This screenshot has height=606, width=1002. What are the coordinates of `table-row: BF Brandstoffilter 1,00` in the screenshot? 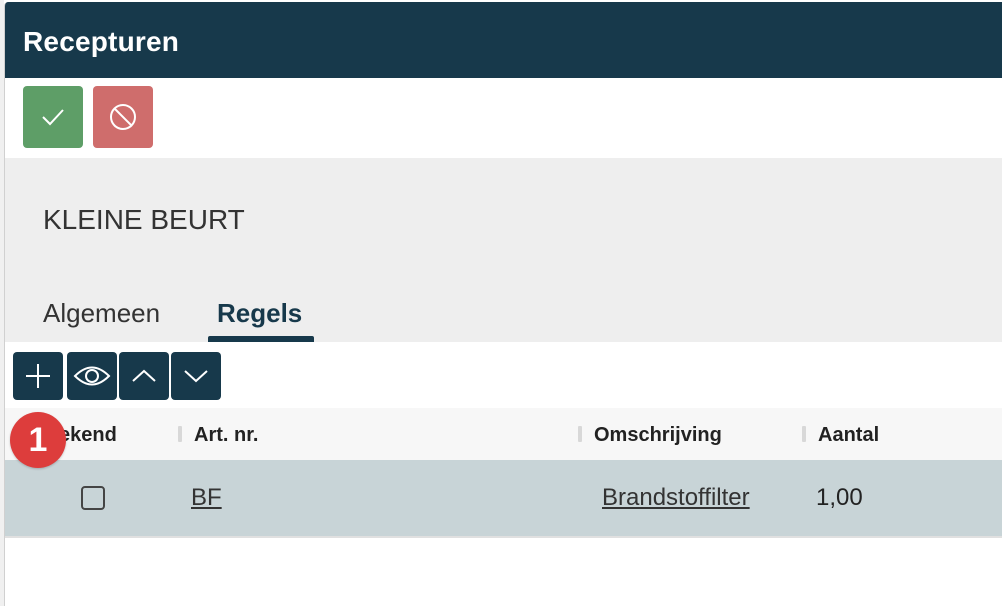 It's located at (503, 499).